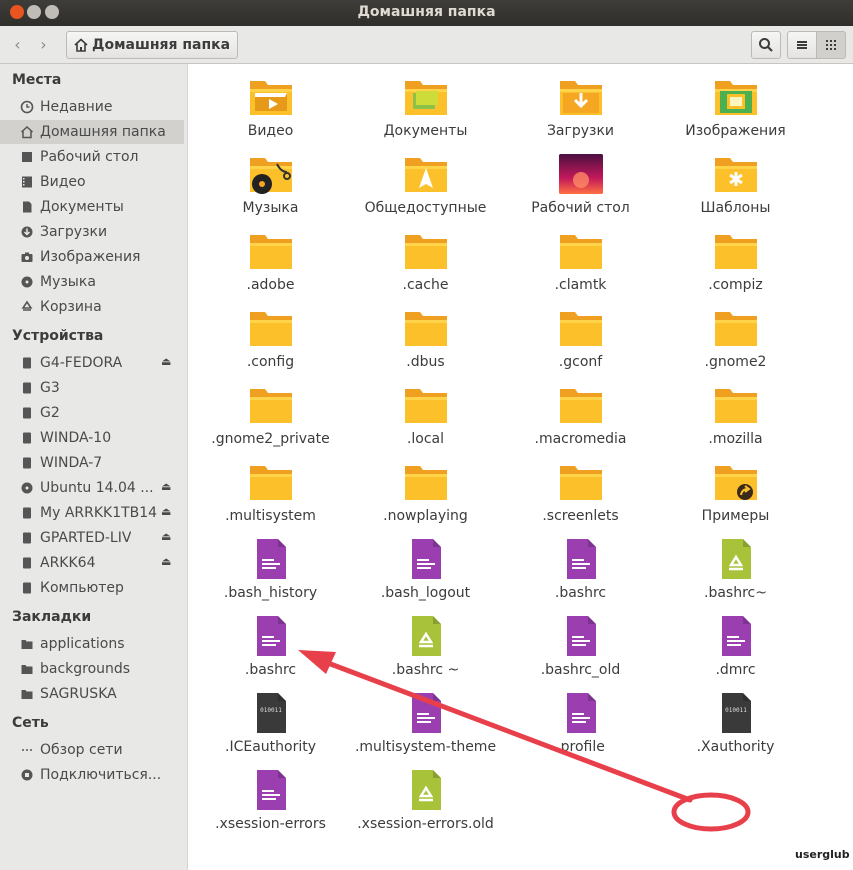  I want to click on file-item: Музыка, so click(270, 183).